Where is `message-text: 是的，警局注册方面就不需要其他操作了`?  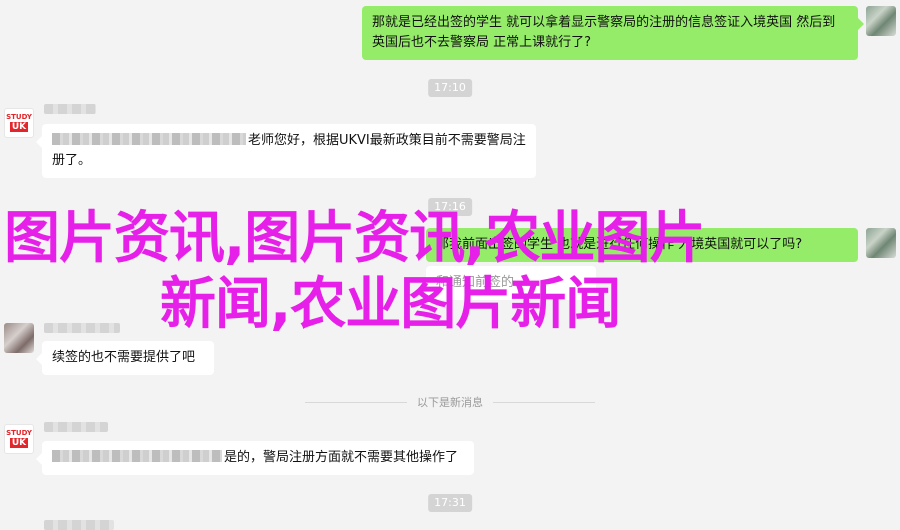
message-text: 是的，警局注册方面就不需要其他操作了 is located at coordinates (341, 457).